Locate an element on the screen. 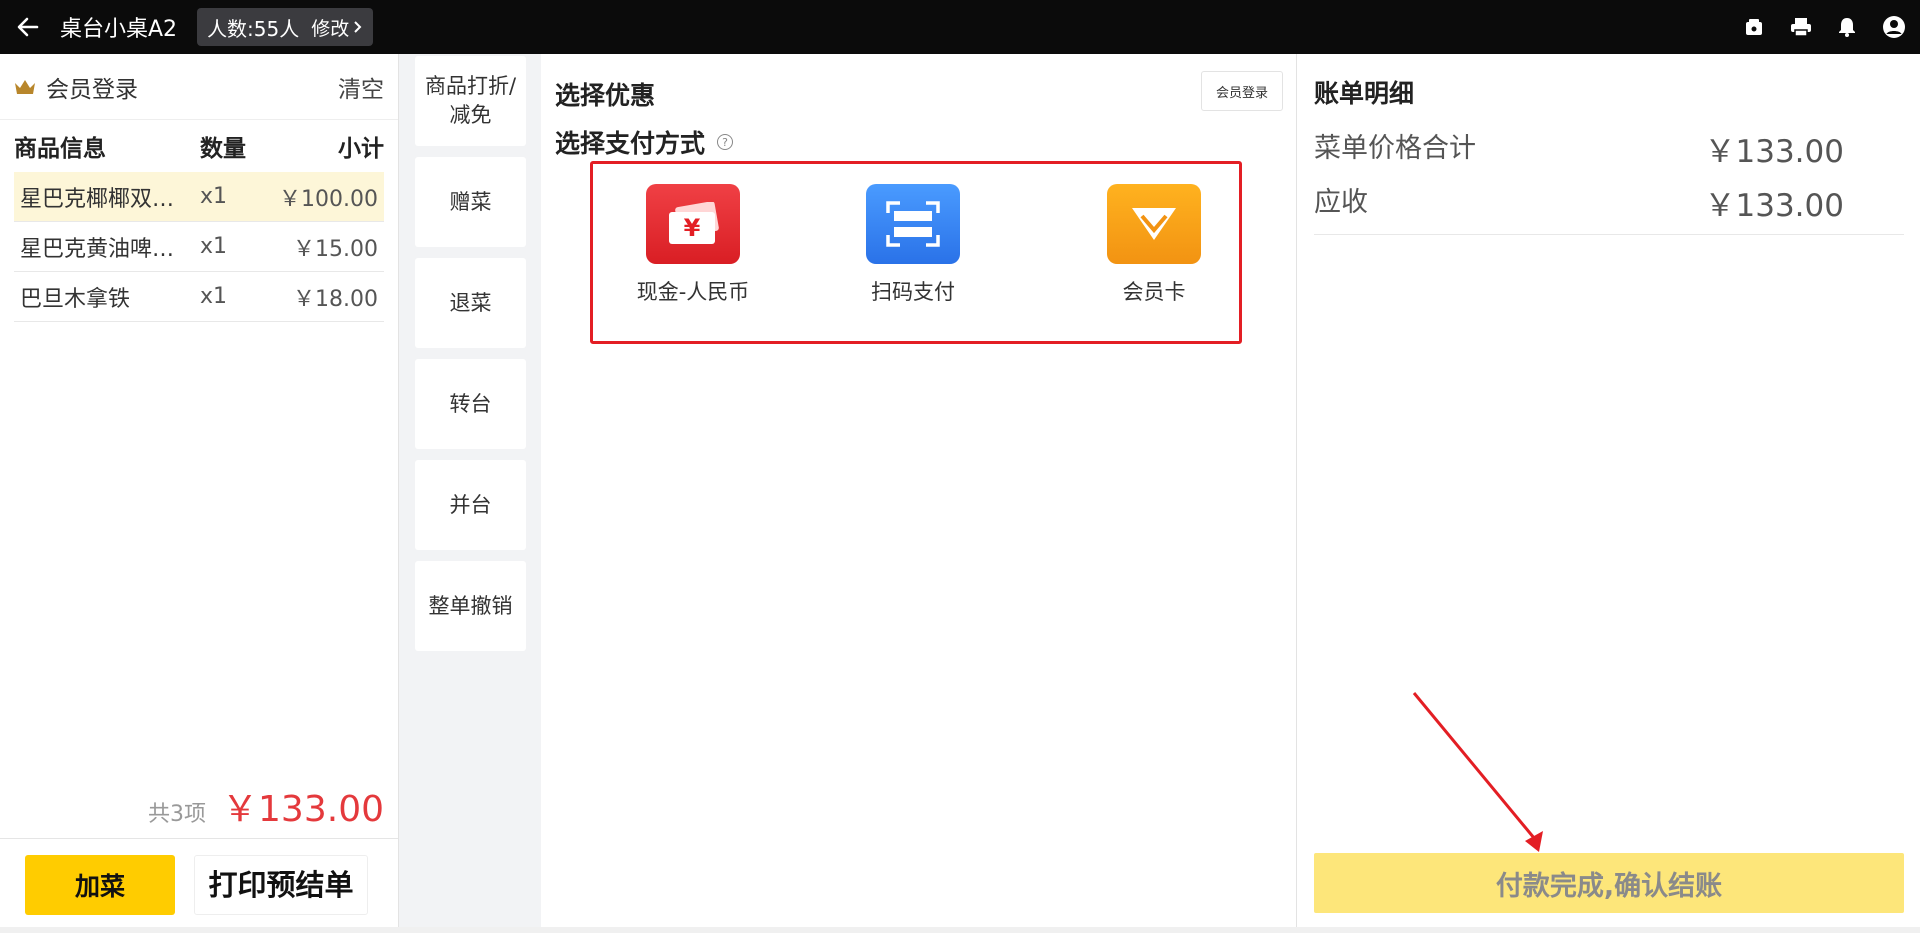 The width and height of the screenshot is (1920, 933). payment-member-card: 会员卡 is located at coordinates (1154, 245).